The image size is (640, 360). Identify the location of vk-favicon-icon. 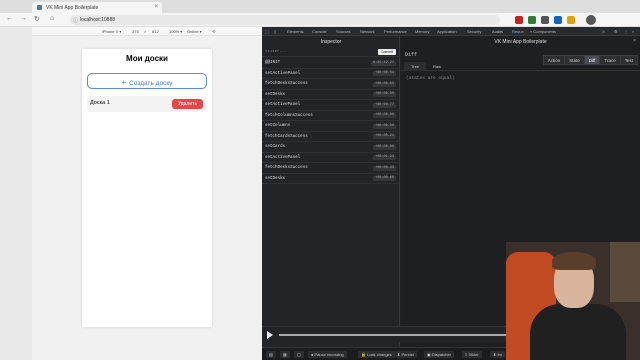
(39, 7).